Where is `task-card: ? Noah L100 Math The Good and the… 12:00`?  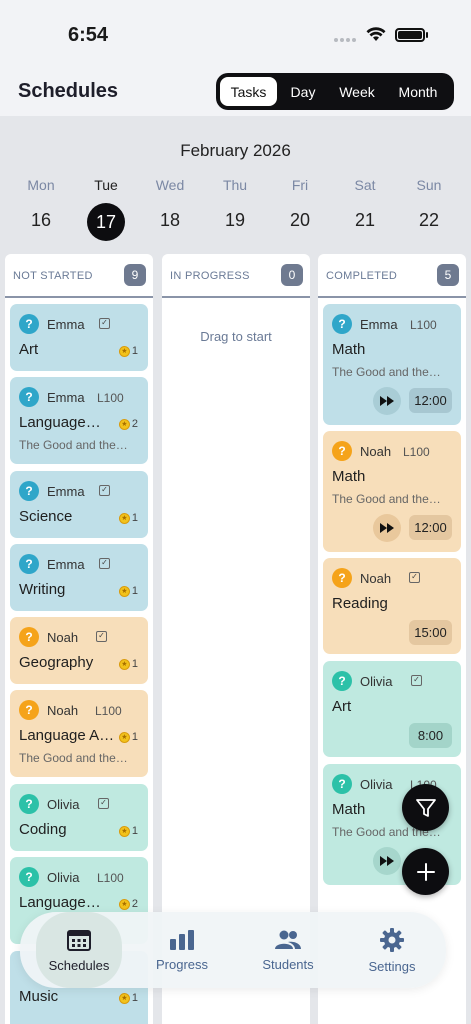
task-card: ? Noah L100 Math The Good and the… 12:00 is located at coordinates (392, 491).